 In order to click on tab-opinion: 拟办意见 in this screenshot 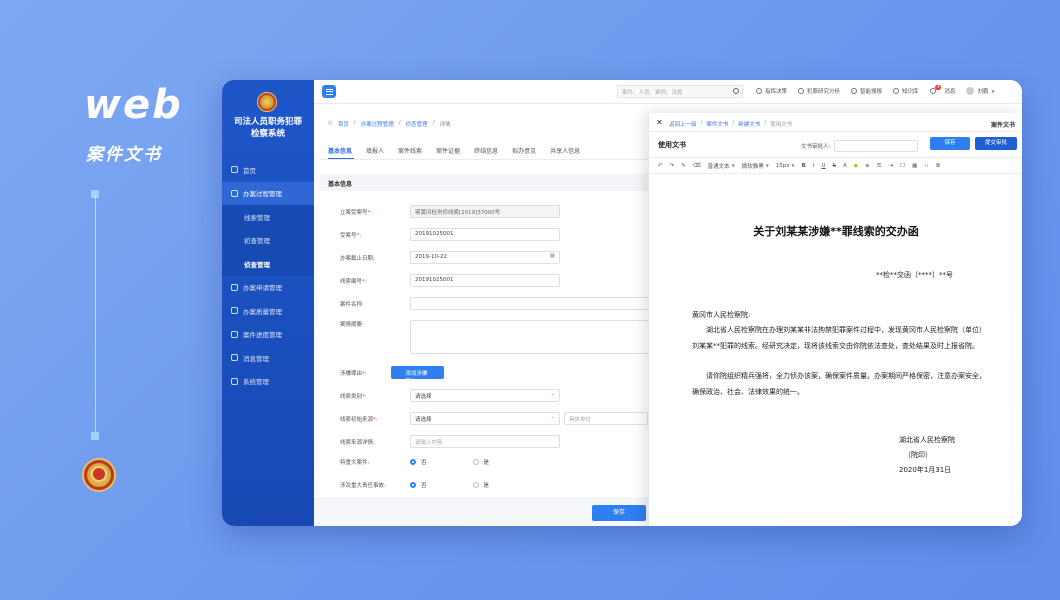, I will do `click(524, 150)`.